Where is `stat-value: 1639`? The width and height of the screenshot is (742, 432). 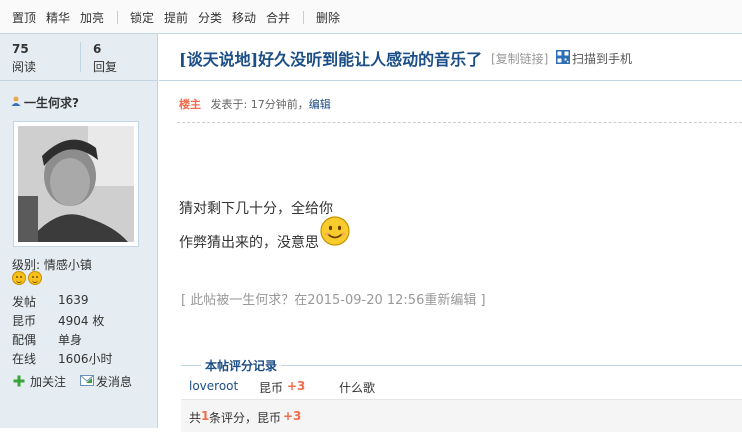 stat-value: 1639 is located at coordinates (73, 300).